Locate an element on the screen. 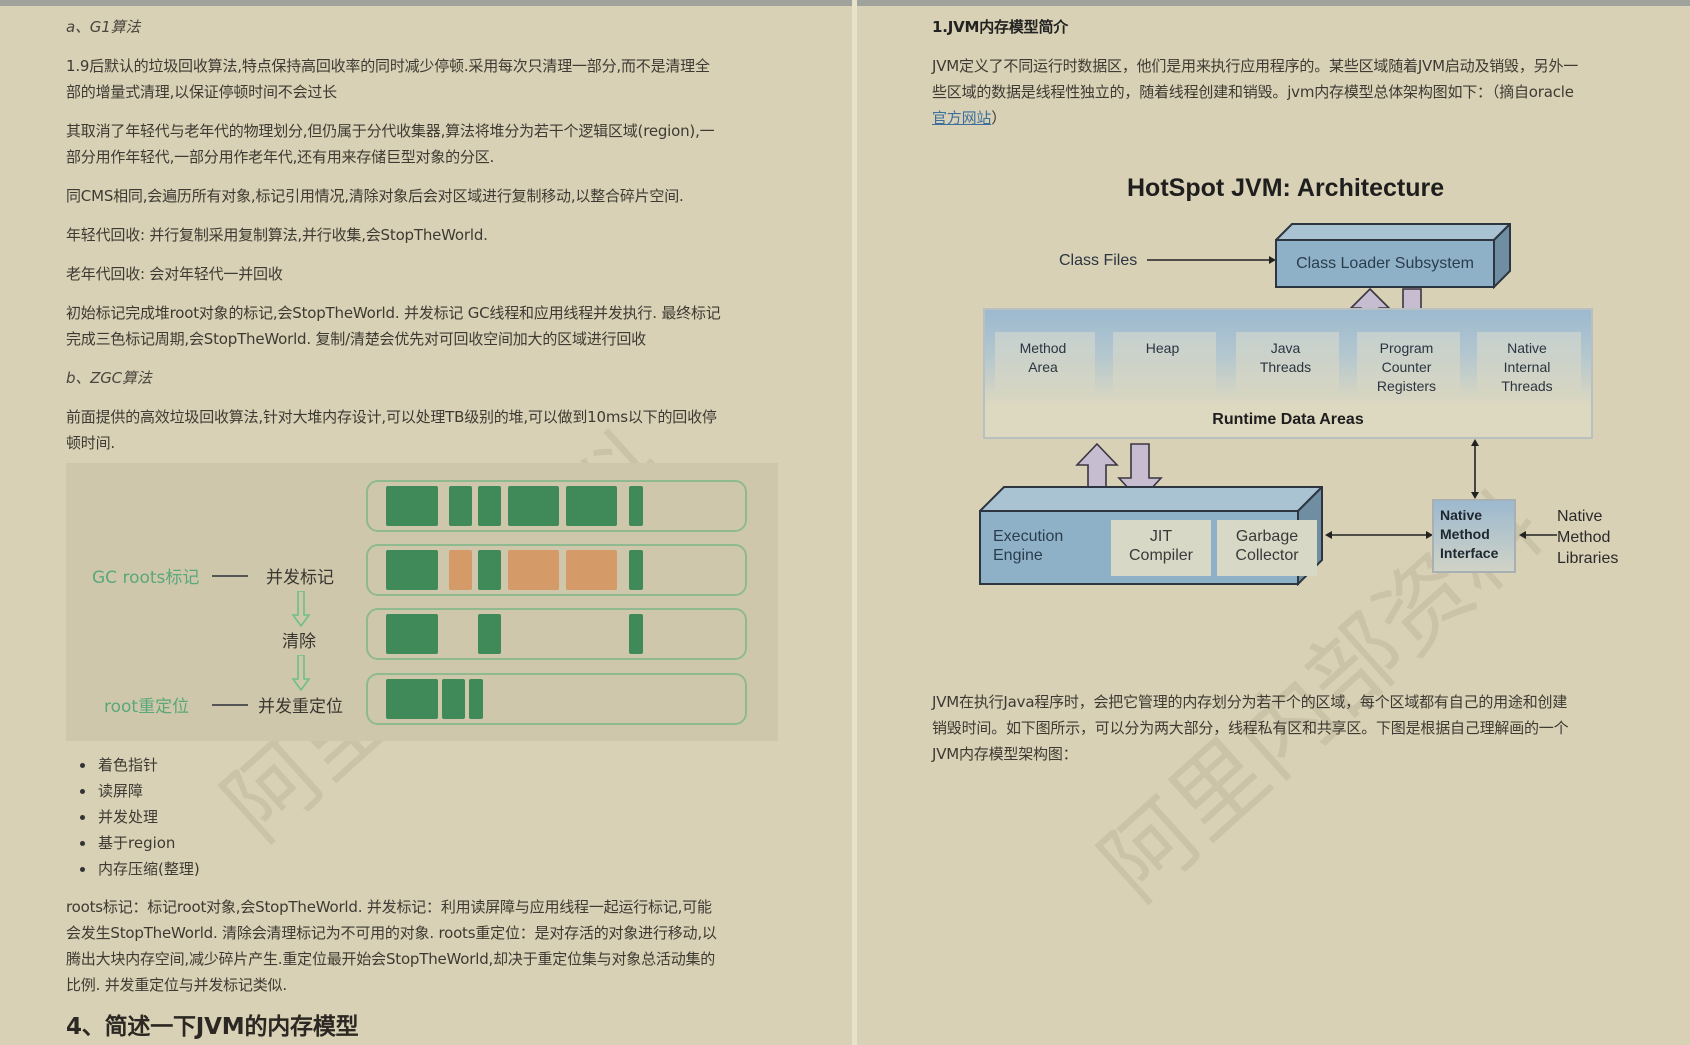 The height and width of the screenshot is (1045, 1690). pc-registers-label: Program Counter Registers is located at coordinates (1406, 367).